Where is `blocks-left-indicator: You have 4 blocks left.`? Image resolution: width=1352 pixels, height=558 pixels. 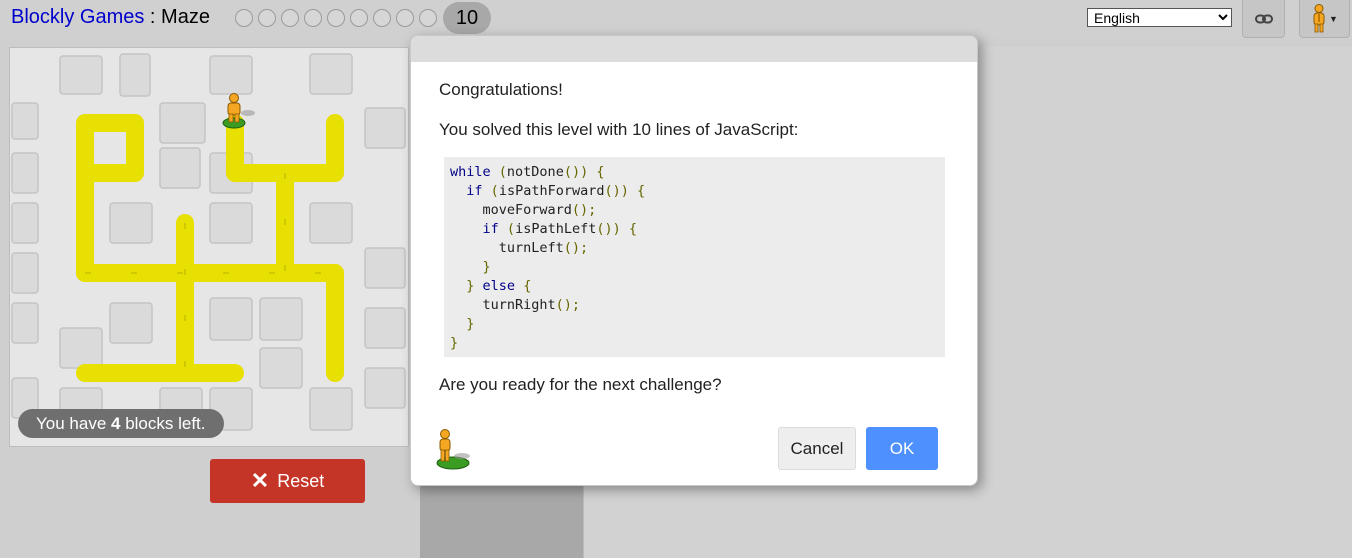 blocks-left-indicator: You have 4 blocks left. is located at coordinates (121, 423).